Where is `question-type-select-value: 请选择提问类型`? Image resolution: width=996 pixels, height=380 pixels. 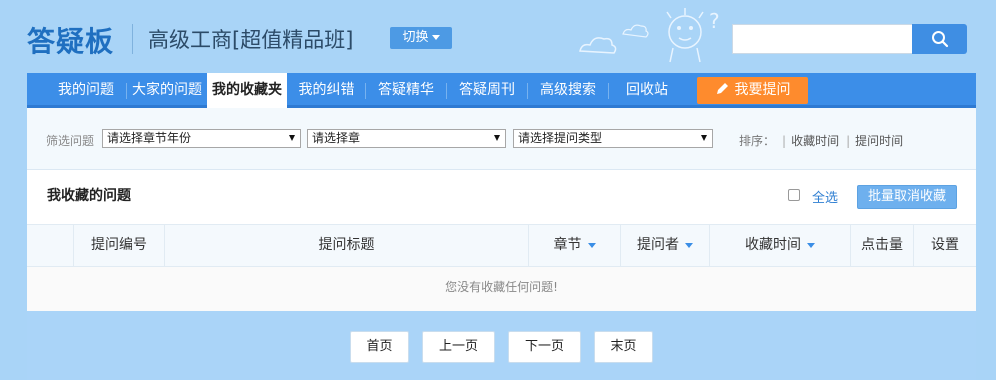
question-type-select-value: 请选择提问类型 is located at coordinates (560, 138).